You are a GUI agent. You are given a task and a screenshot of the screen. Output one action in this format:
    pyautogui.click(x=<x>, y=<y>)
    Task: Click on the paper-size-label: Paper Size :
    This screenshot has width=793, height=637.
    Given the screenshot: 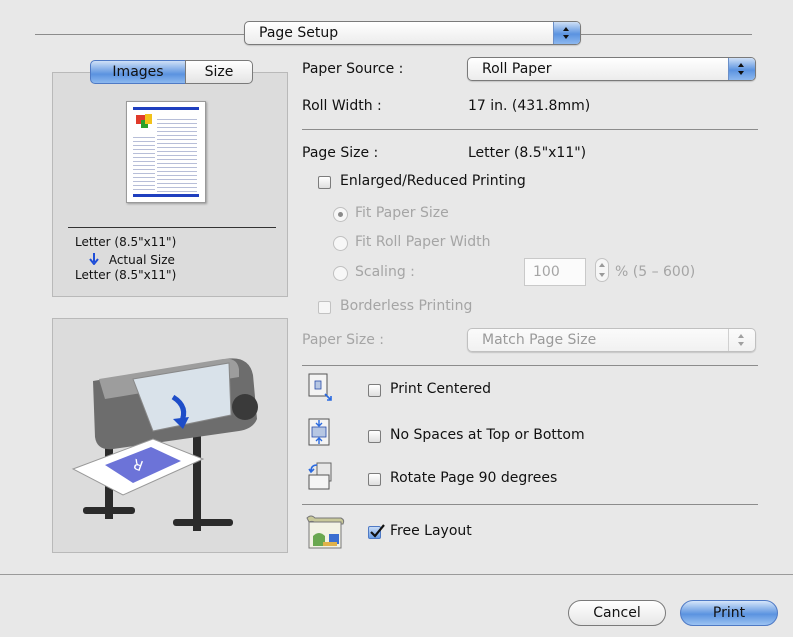 What is the action you would take?
    pyautogui.click(x=343, y=340)
    